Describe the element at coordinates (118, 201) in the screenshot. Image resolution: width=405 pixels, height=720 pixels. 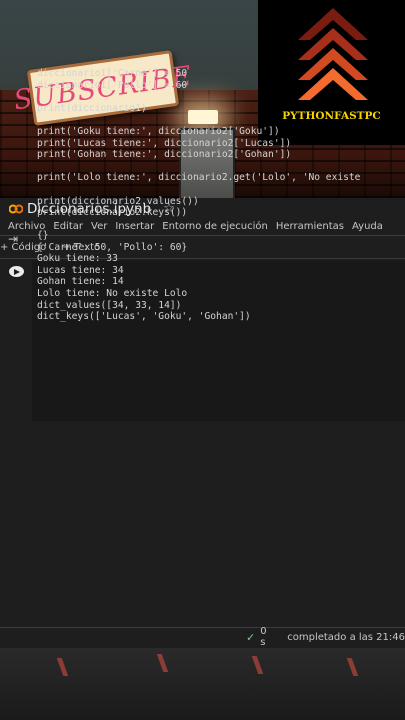
I see `code-line: print(diccionario2.values())` at that location.